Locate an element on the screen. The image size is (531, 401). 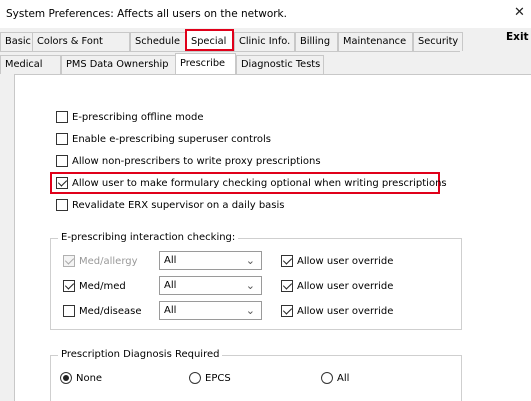
option-label: Med/disease is located at coordinates (110, 311).